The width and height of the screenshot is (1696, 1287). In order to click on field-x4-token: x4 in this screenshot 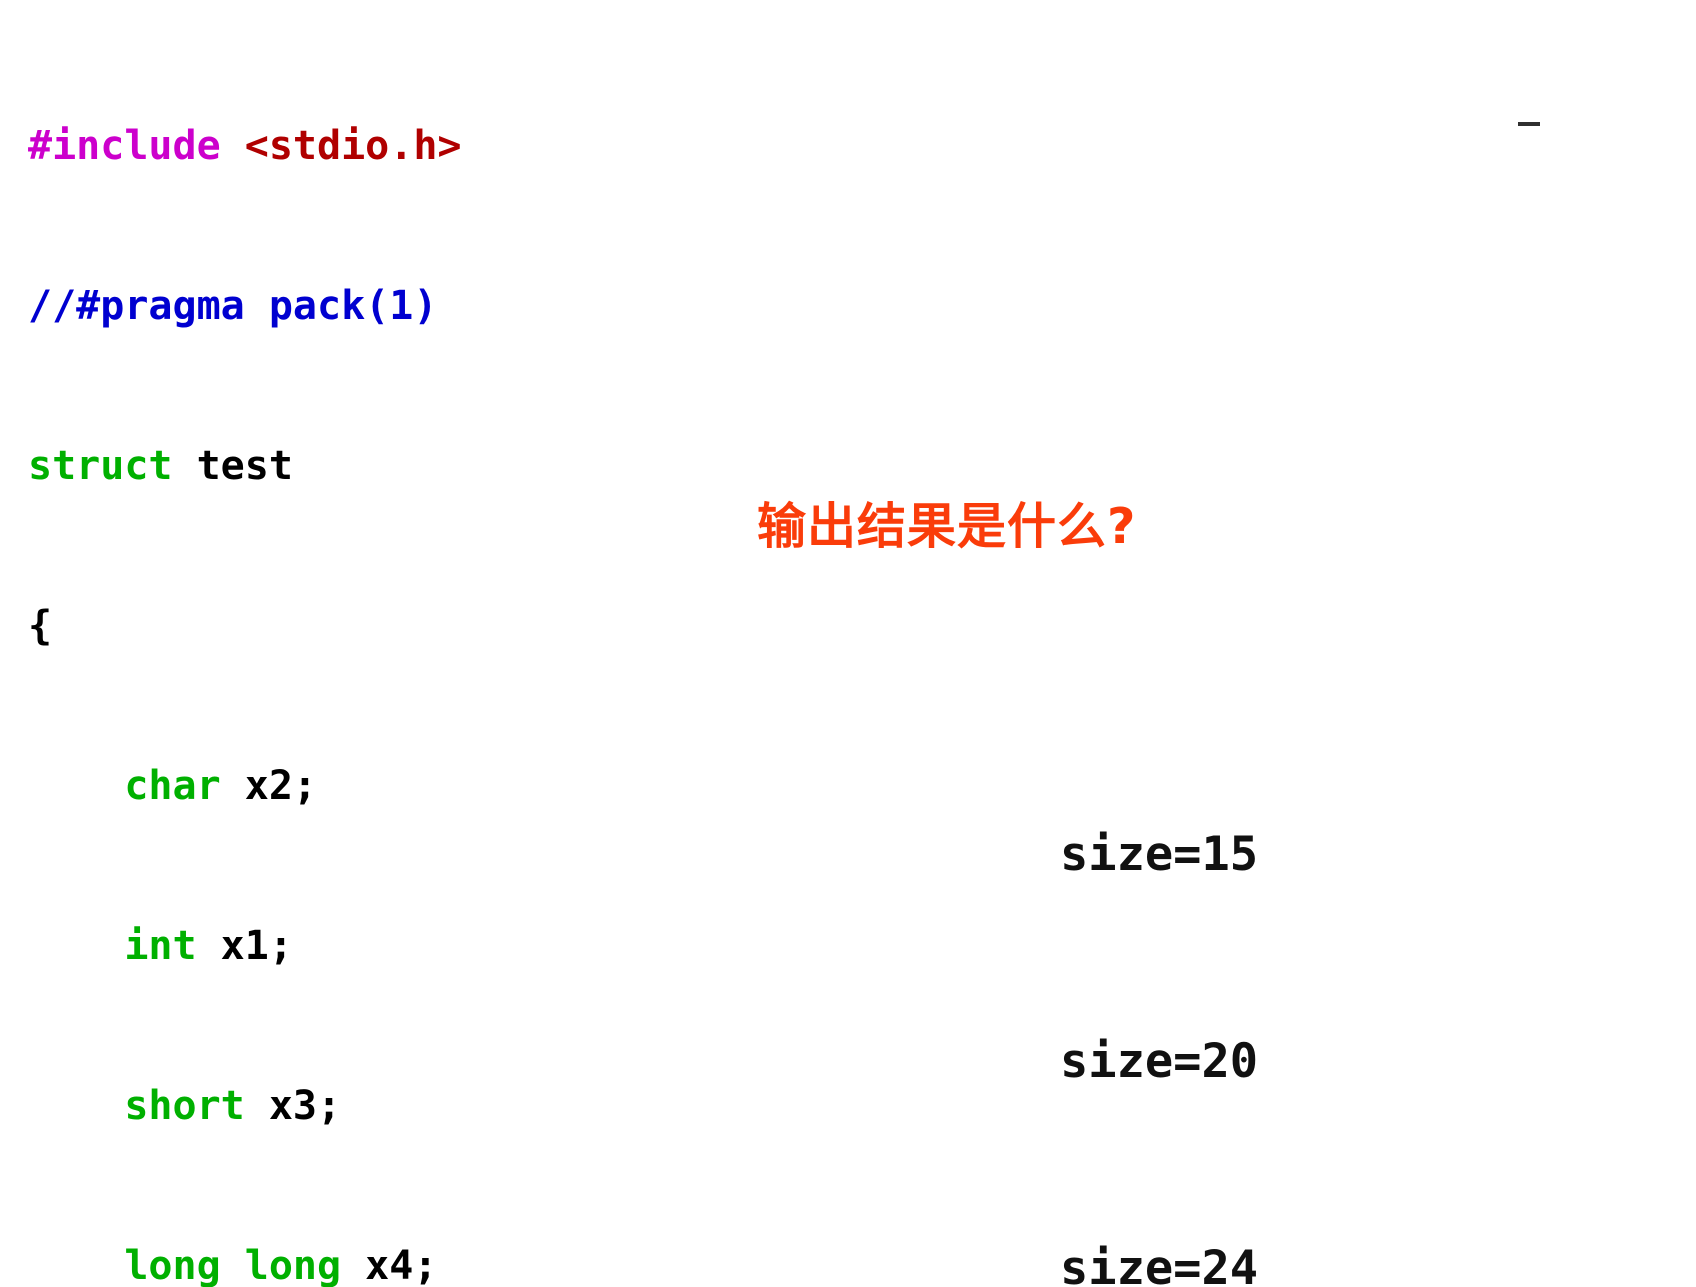, I will do `click(389, 1265)`.